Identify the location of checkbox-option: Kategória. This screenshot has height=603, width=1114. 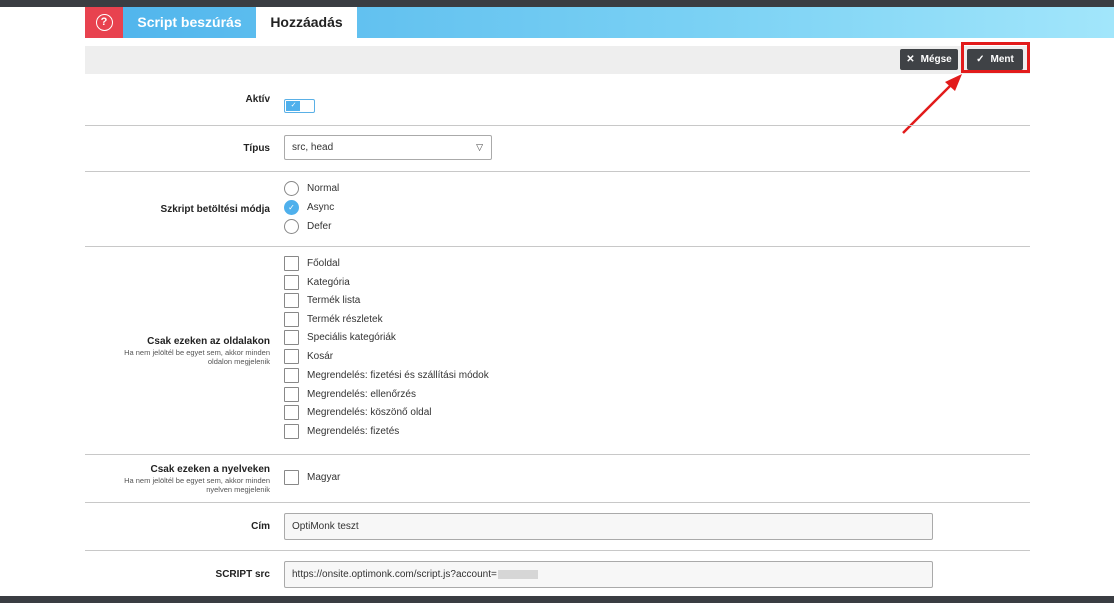
(317, 282).